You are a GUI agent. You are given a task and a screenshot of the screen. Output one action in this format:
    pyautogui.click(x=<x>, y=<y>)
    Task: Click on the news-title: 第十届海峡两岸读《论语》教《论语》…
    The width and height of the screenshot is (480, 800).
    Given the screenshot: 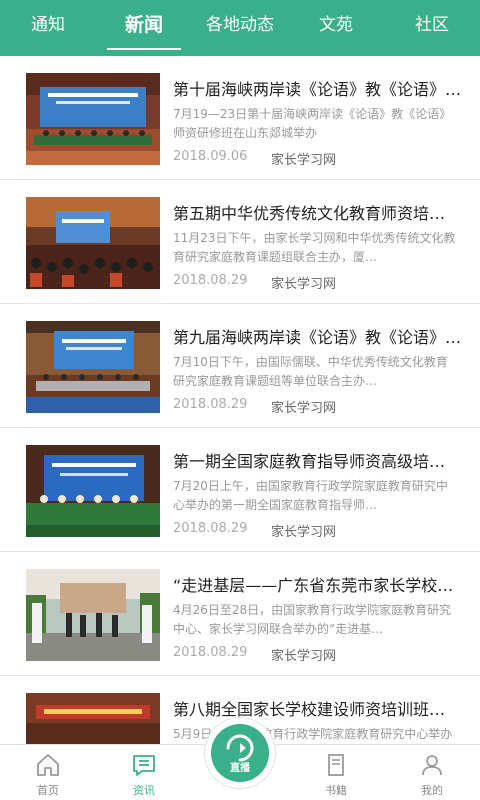 What is the action you would take?
    pyautogui.click(x=317, y=89)
    